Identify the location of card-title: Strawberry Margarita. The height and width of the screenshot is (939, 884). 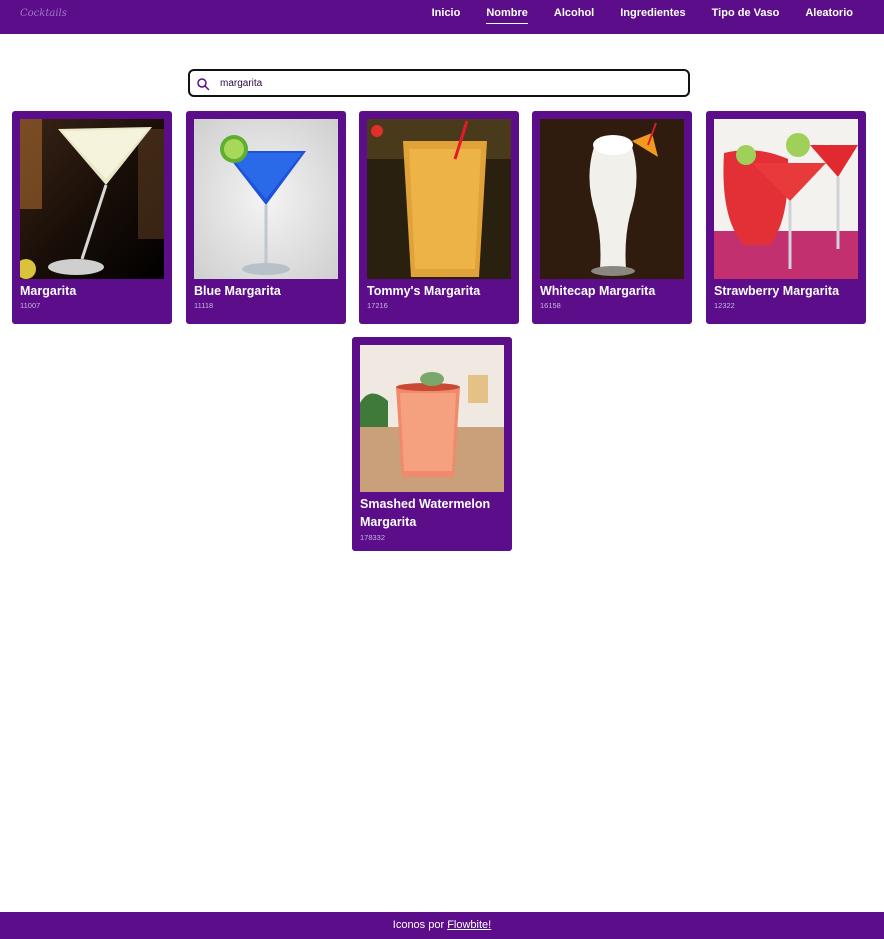
(777, 291).